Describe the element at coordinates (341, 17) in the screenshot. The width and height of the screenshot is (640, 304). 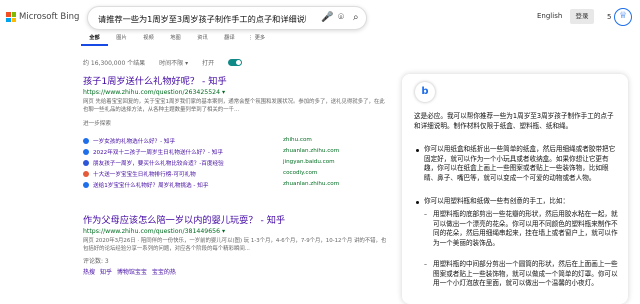
I see `visual-search-icon: ⌾` at that location.